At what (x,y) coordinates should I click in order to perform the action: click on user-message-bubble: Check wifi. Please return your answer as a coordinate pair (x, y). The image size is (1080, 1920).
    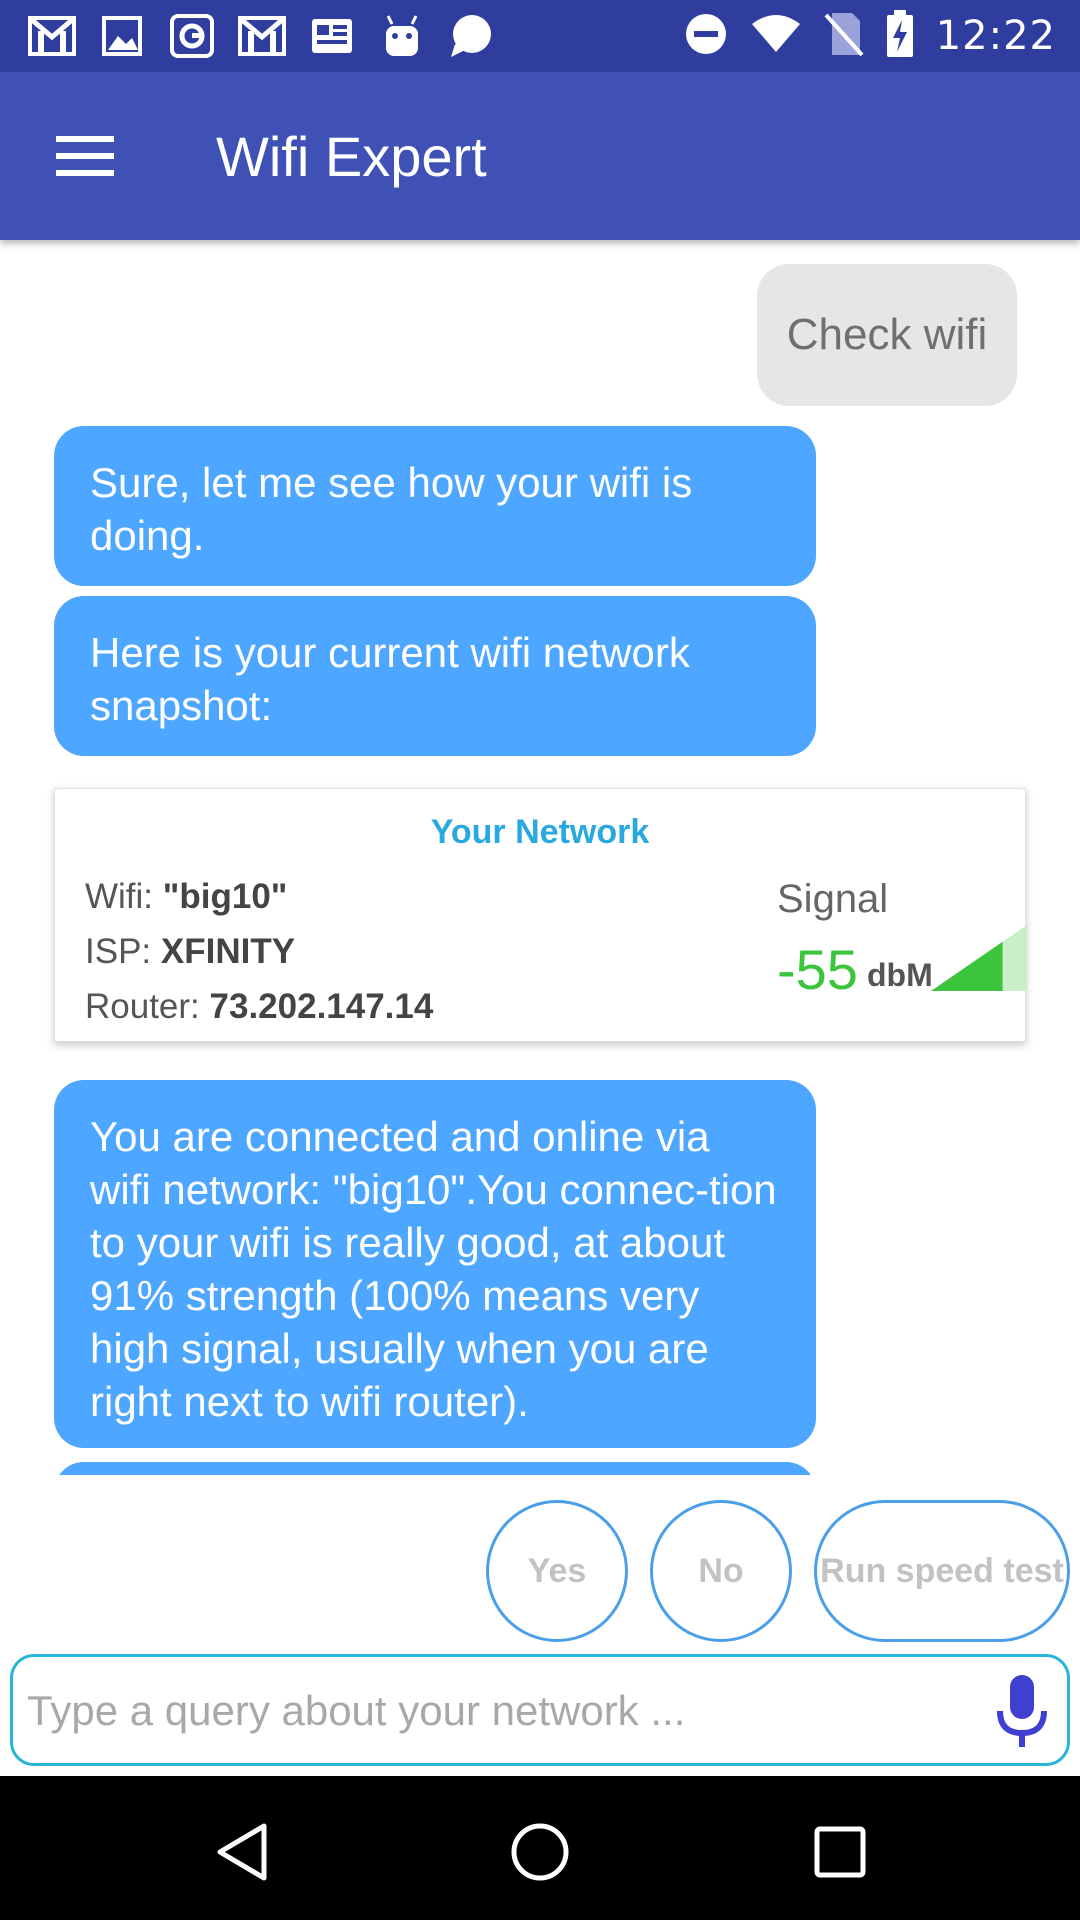
    Looking at the image, I should click on (887, 335).